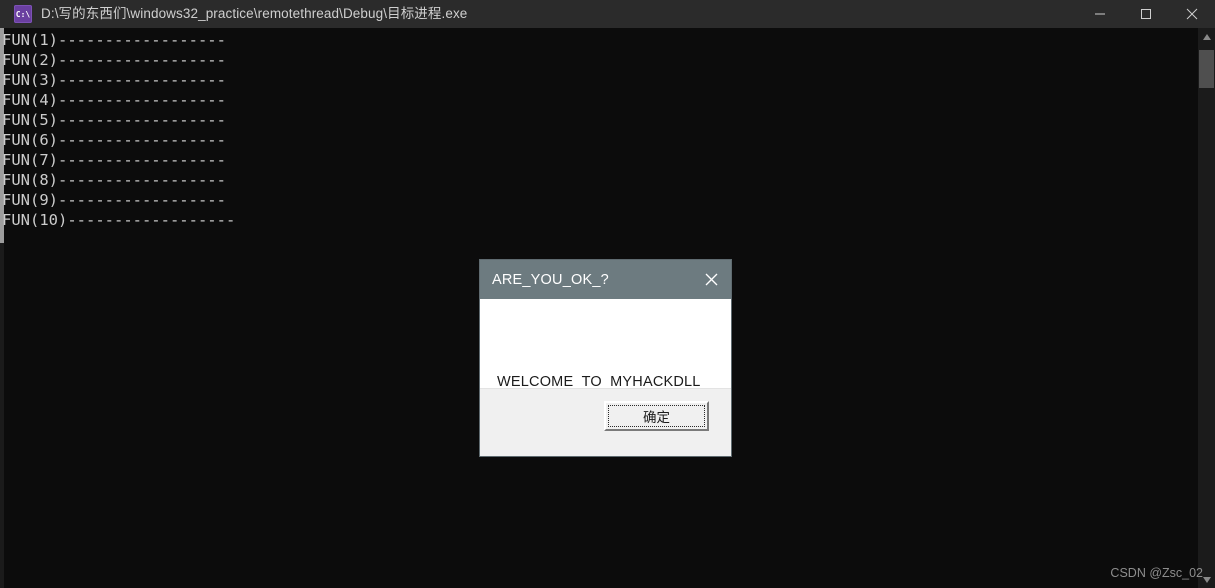  I want to click on dialog-ok-button: 确定, so click(656, 416).